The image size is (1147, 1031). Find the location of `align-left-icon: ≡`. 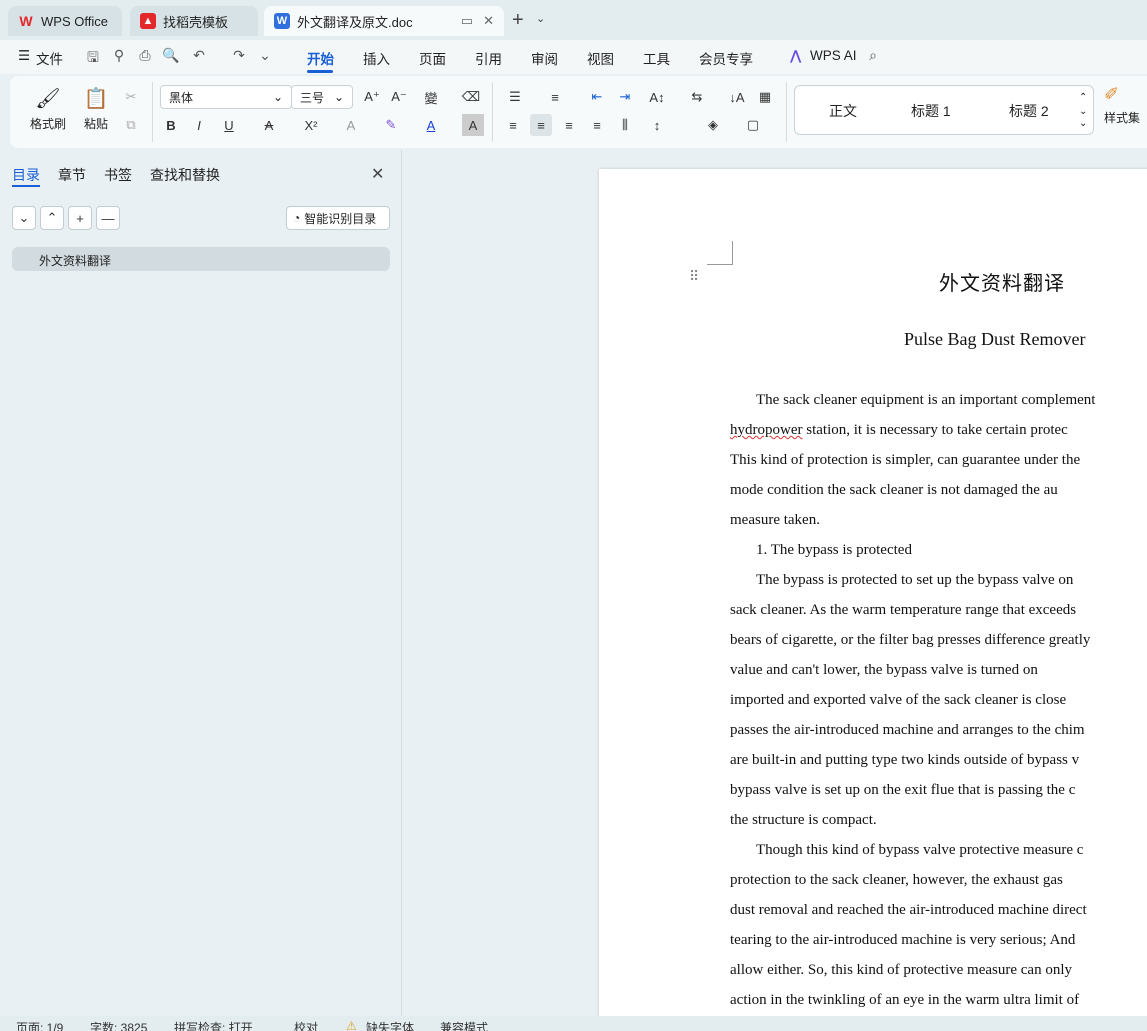

align-left-icon: ≡ is located at coordinates (513, 125).